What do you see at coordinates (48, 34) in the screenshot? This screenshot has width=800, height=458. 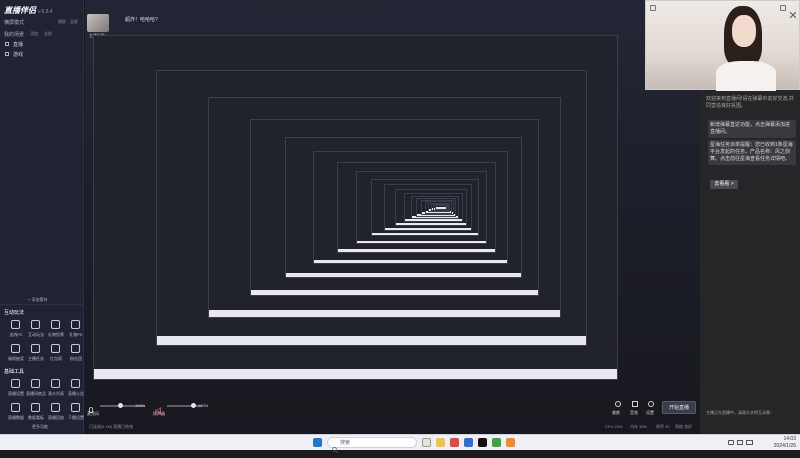 I see `my-scenes-all: 全部` at bounding box center [48, 34].